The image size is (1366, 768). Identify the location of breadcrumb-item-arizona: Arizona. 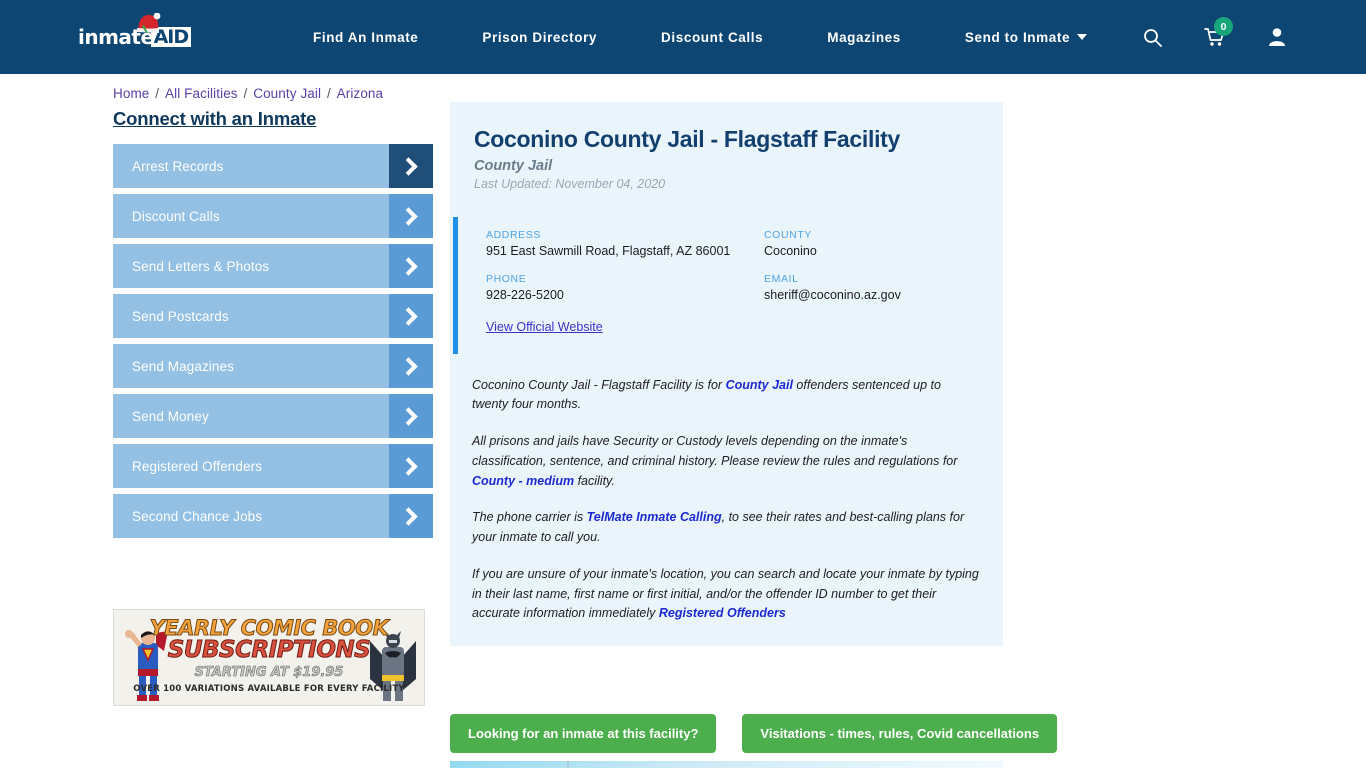
(360, 93).